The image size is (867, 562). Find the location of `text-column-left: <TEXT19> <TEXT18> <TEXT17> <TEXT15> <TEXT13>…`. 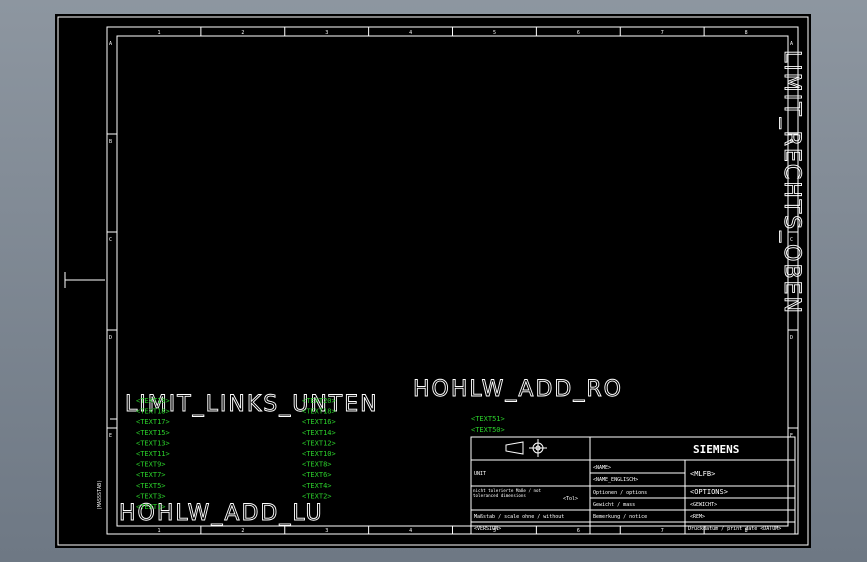

text-column-left: <TEXT19> <TEXT18> <TEXT17> <TEXT15> <TEXT13>… is located at coordinates (153, 454).